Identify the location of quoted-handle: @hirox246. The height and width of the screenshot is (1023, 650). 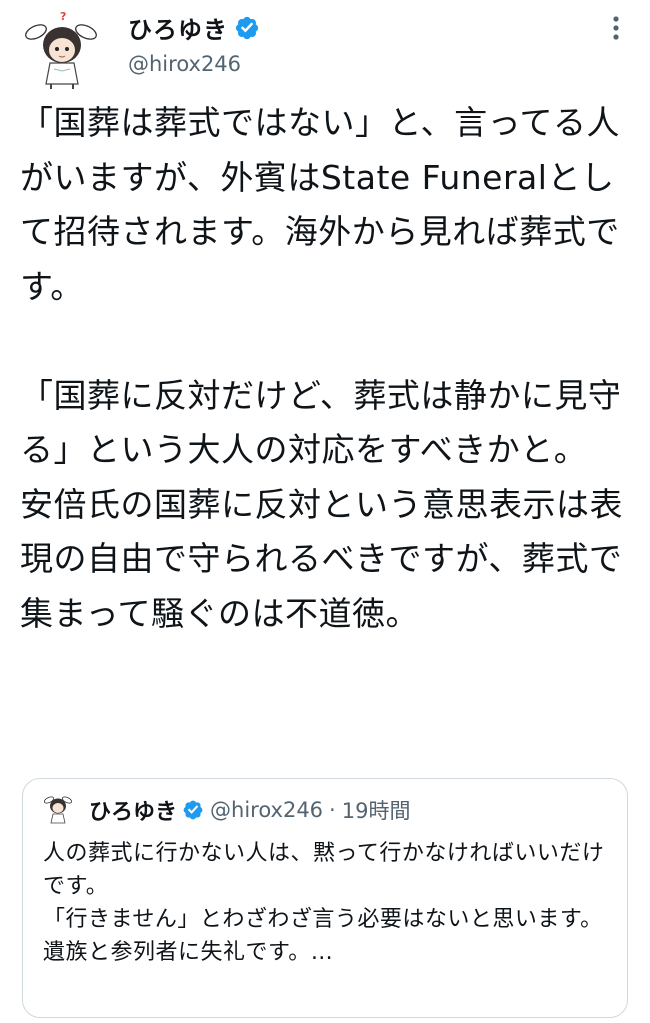
(267, 810).